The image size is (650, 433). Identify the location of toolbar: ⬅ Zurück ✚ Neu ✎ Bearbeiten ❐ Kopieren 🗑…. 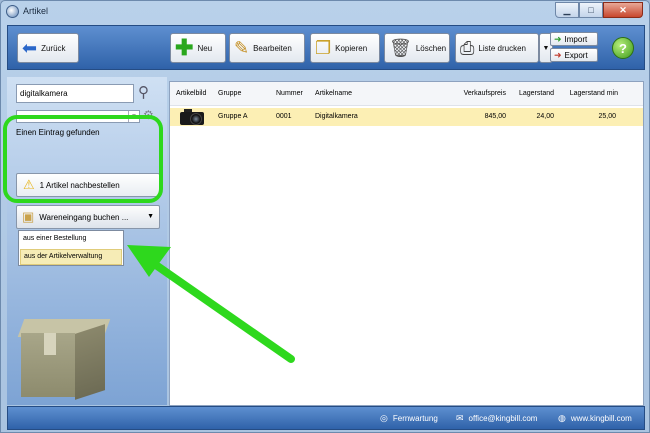
(326, 47).